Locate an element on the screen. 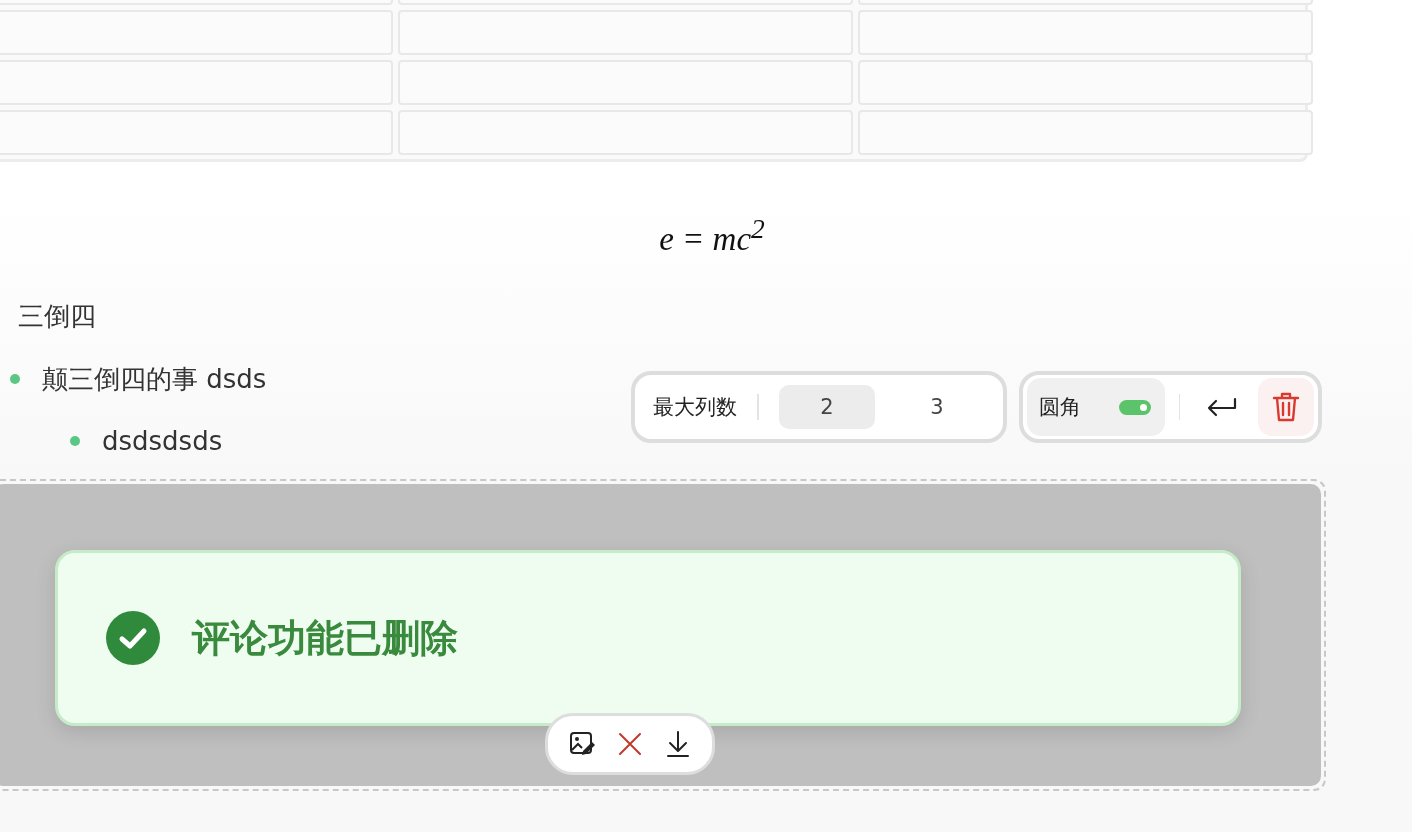 Image resolution: width=1412 pixels, height=832 pixels. rounded-setting: 圆角 is located at coordinates (1096, 407).